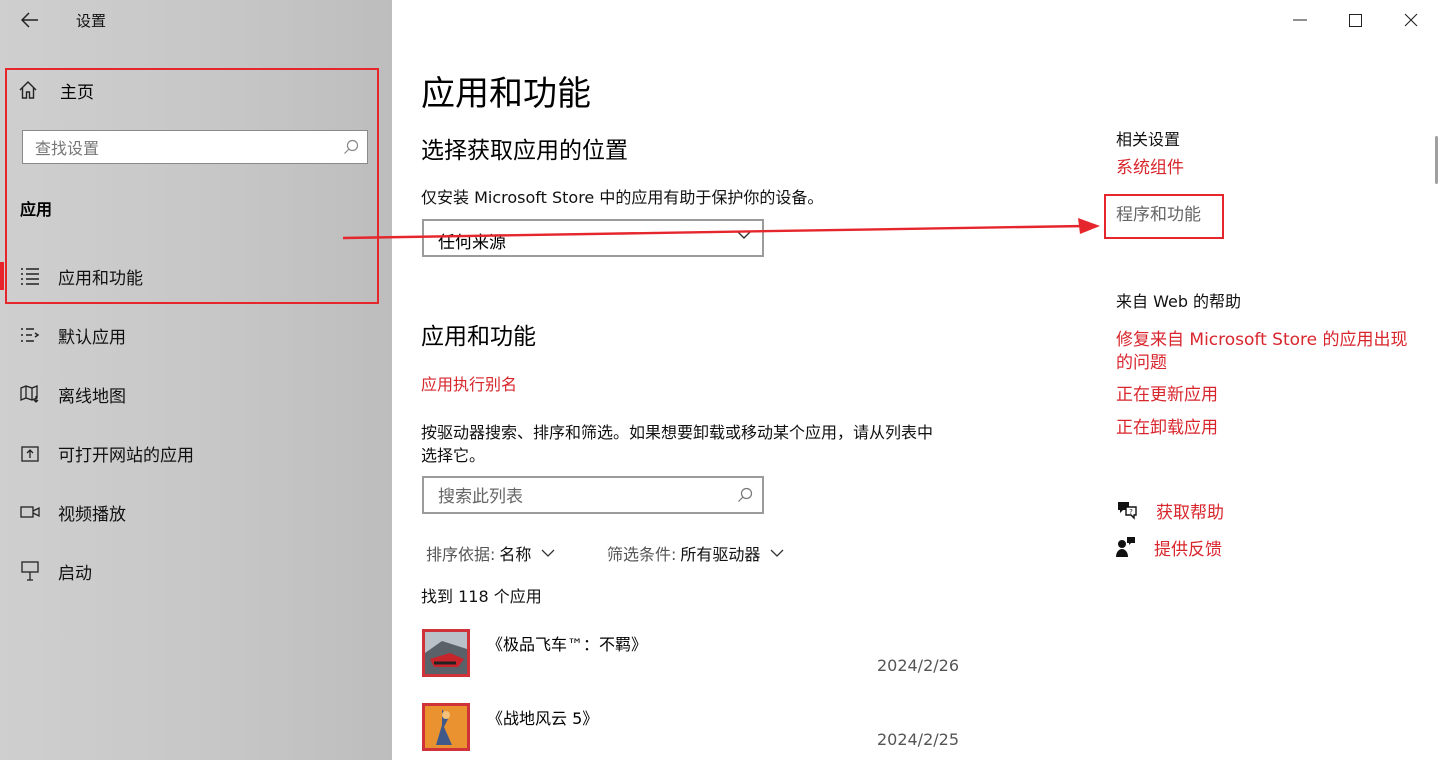  What do you see at coordinates (461, 554) in the screenshot?
I see `sort-label: 排序依据:` at bounding box center [461, 554].